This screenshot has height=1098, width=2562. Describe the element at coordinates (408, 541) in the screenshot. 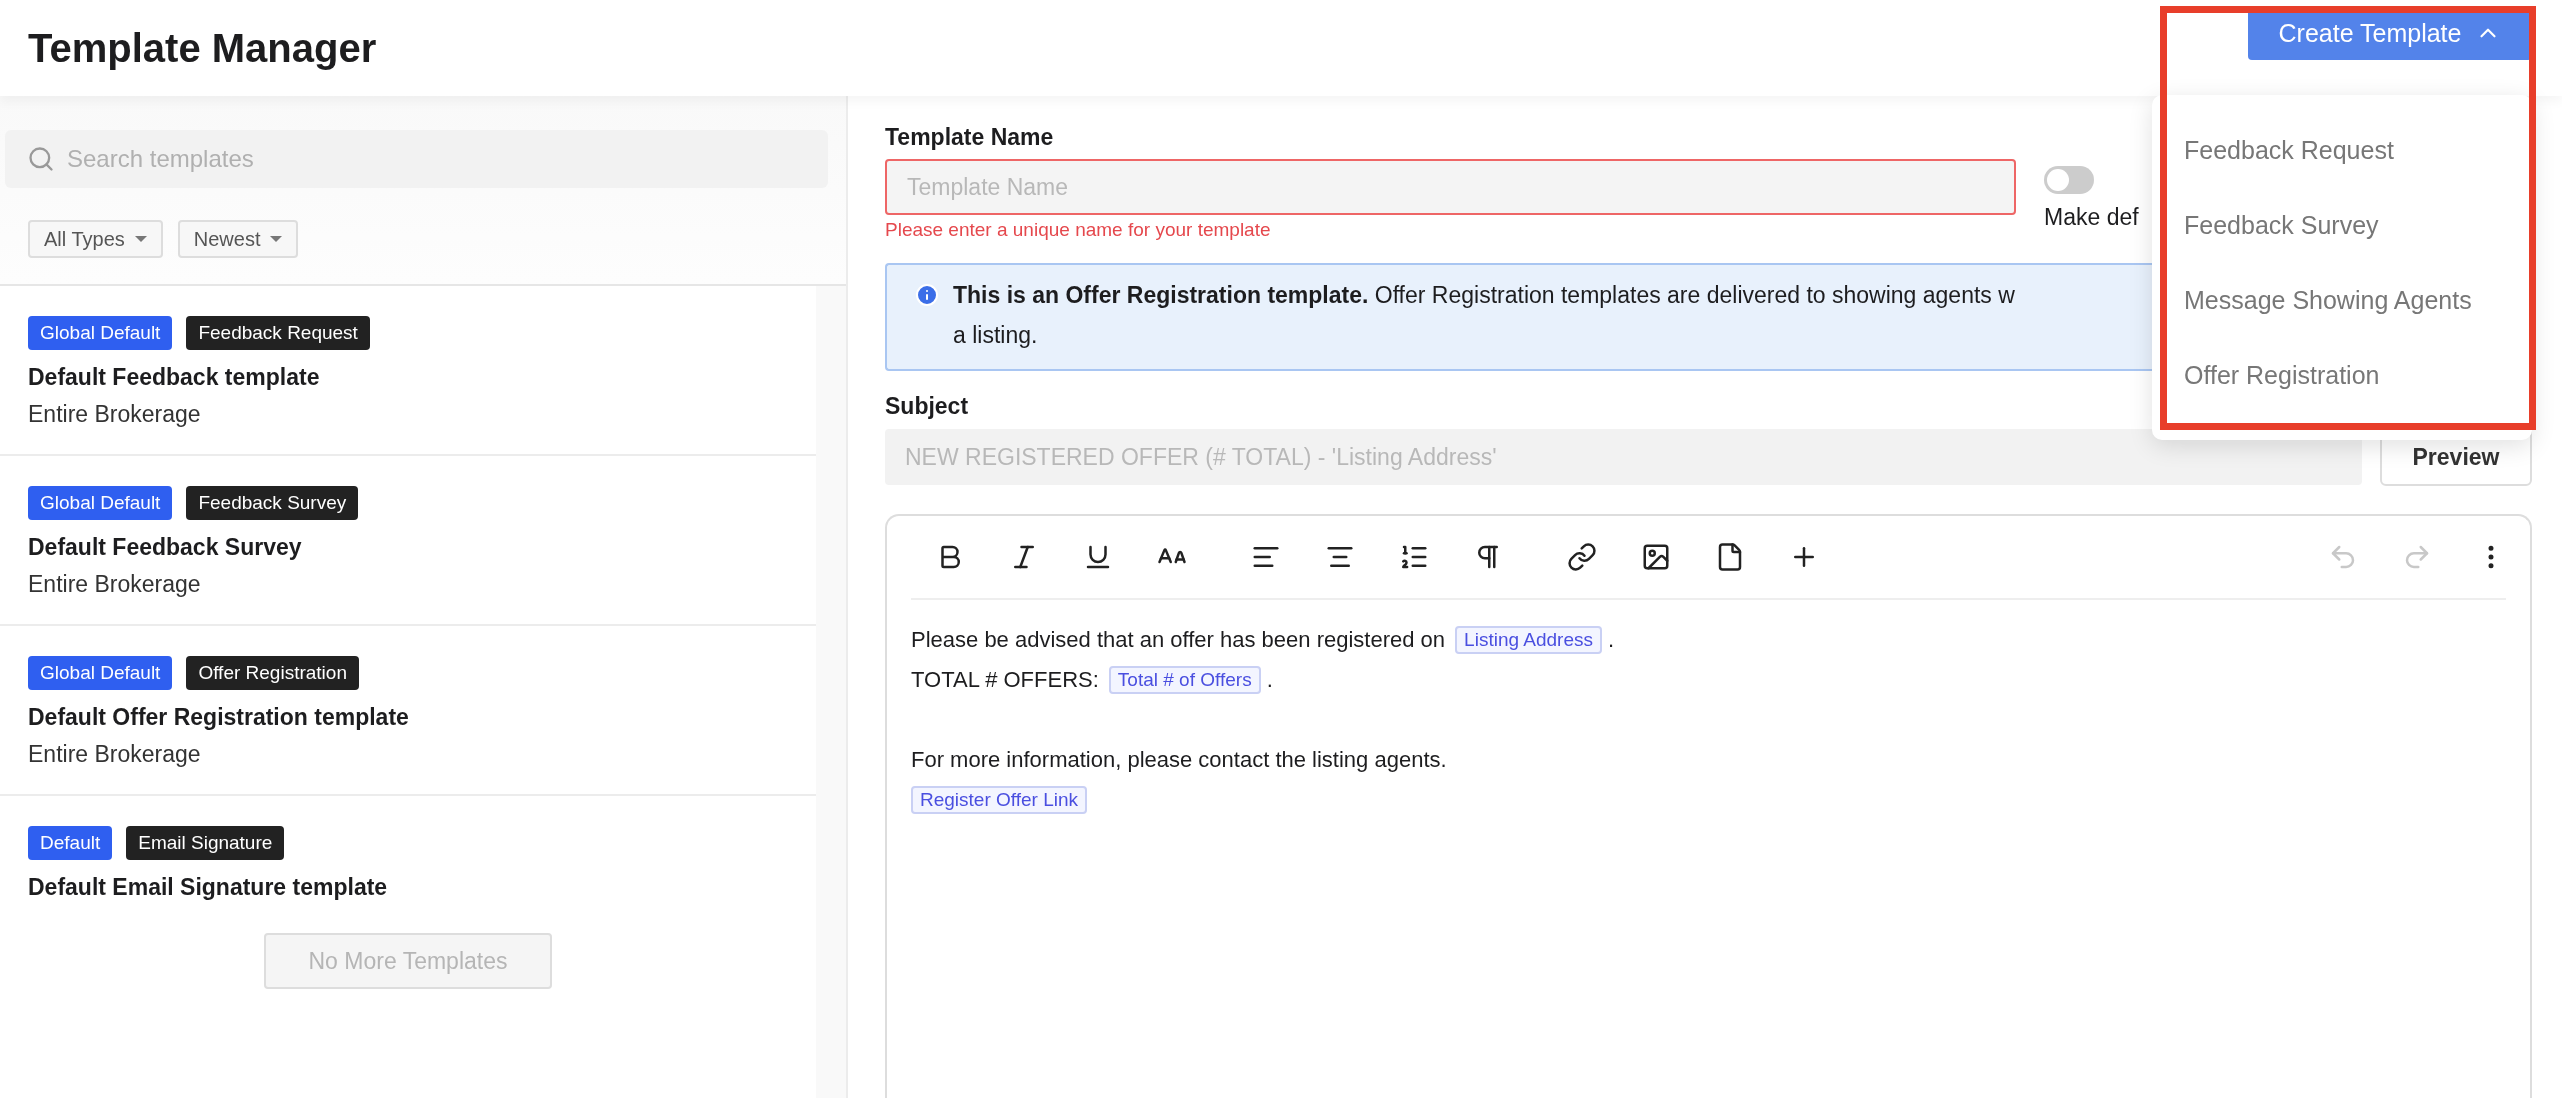

I see `template-item: Global Default Feedback Survey Default Feedback Survey Entire Brokerage` at that location.